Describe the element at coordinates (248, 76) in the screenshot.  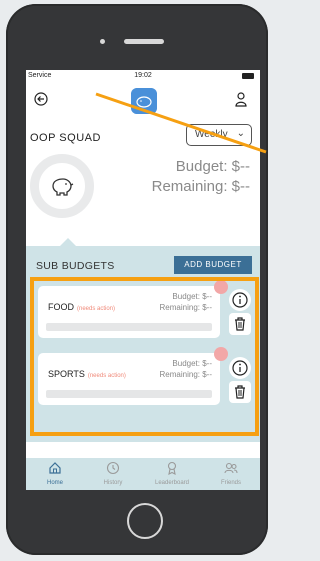
I see `battery-icon` at that location.